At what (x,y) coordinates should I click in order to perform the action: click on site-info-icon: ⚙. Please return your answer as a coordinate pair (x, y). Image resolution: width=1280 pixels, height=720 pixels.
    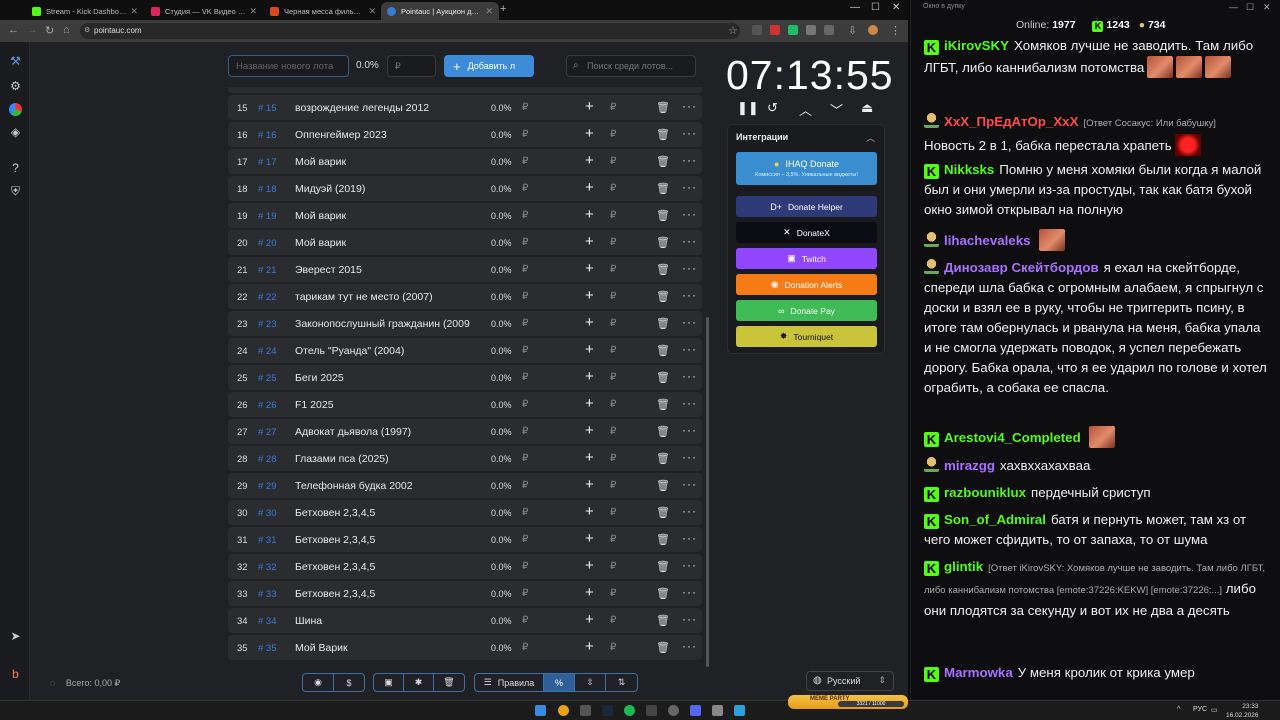
    Looking at the image, I should click on (87, 30).